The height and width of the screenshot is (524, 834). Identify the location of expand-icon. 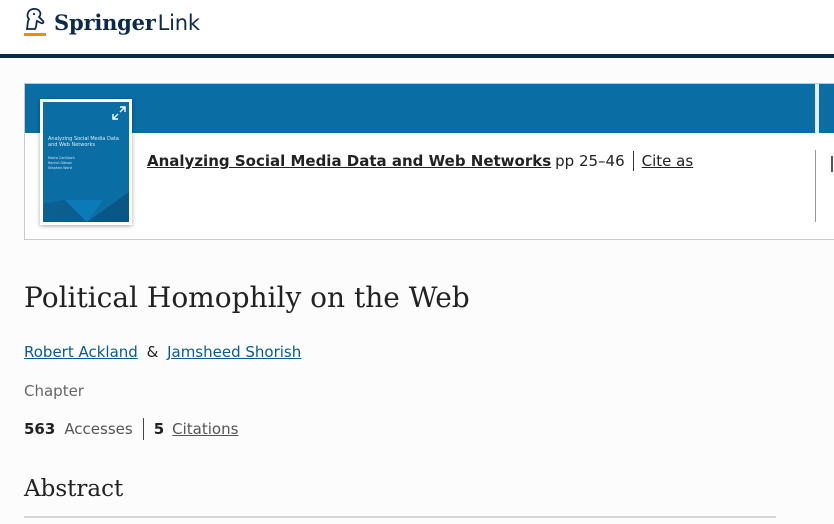
(119, 112).